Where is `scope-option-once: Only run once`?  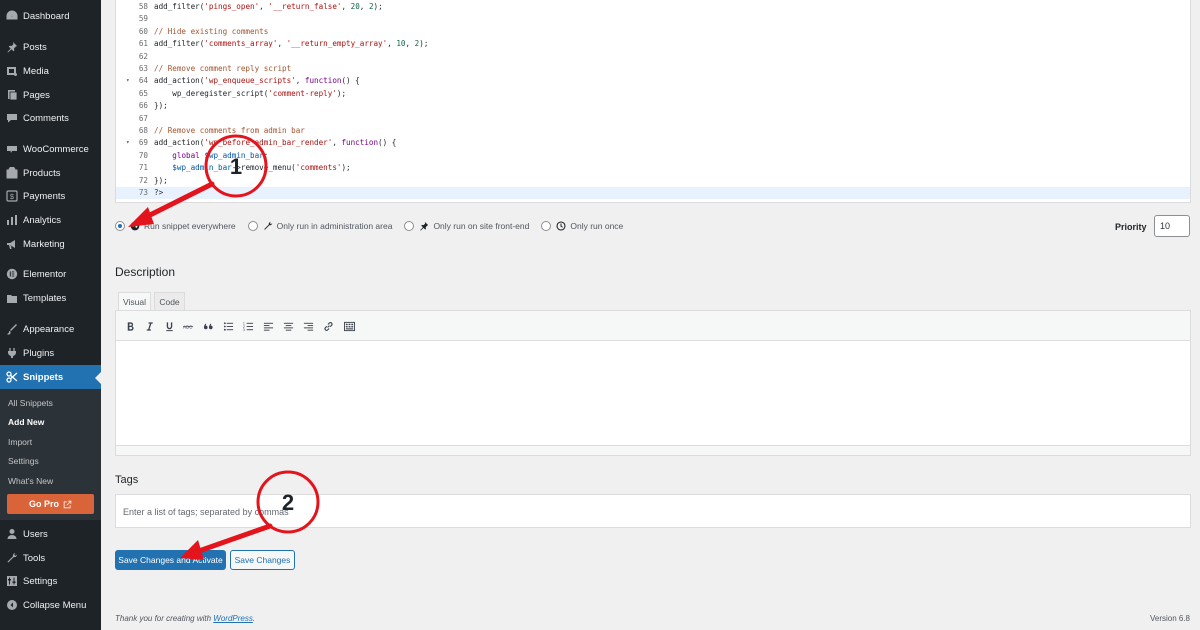 scope-option-once: Only run once is located at coordinates (582, 226).